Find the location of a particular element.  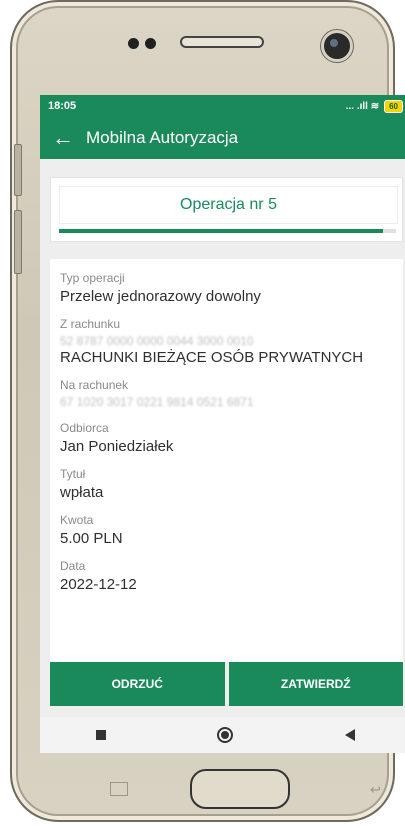

android-nav-bar is located at coordinates (222, 735).